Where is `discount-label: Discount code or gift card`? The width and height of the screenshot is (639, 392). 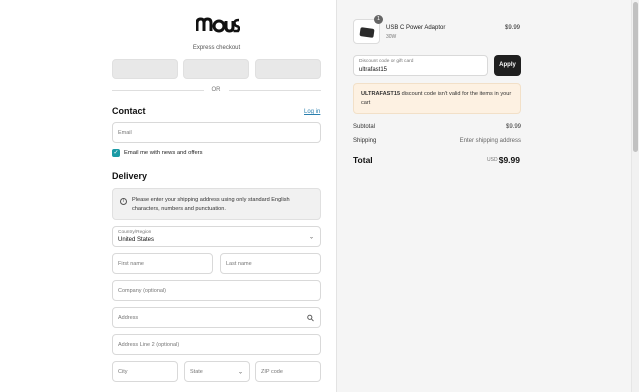
discount-label: Discount code or gift card is located at coordinates (386, 61).